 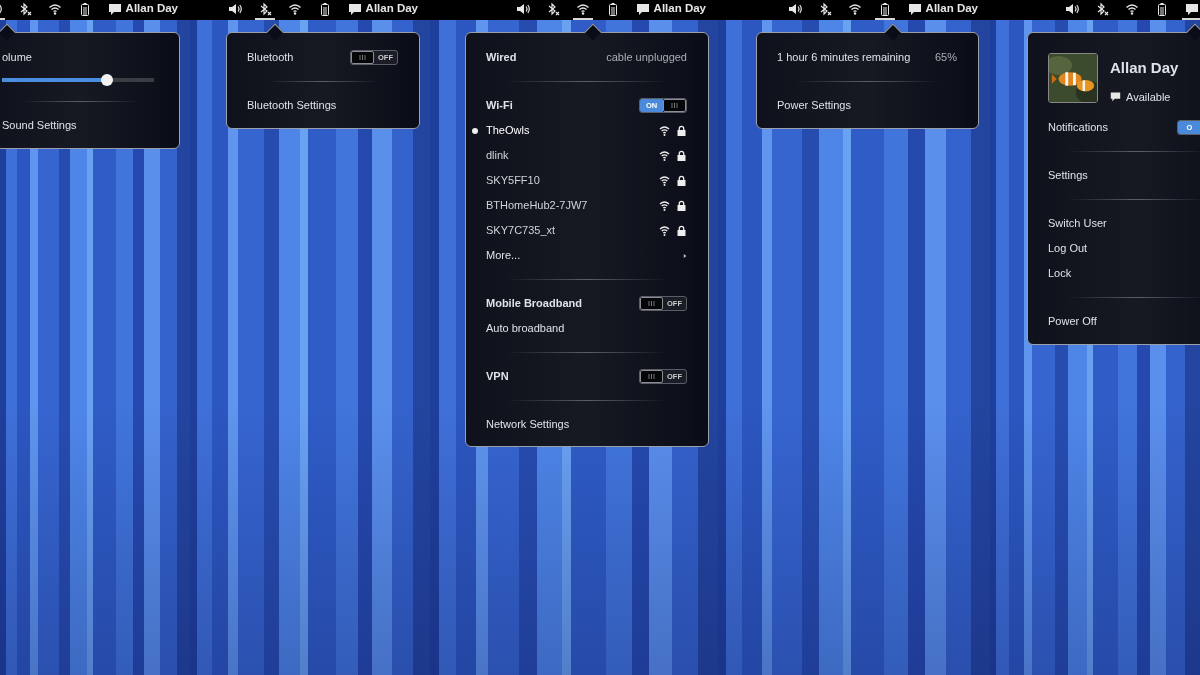 I want to click on selected-dot, so click(x=475, y=131).